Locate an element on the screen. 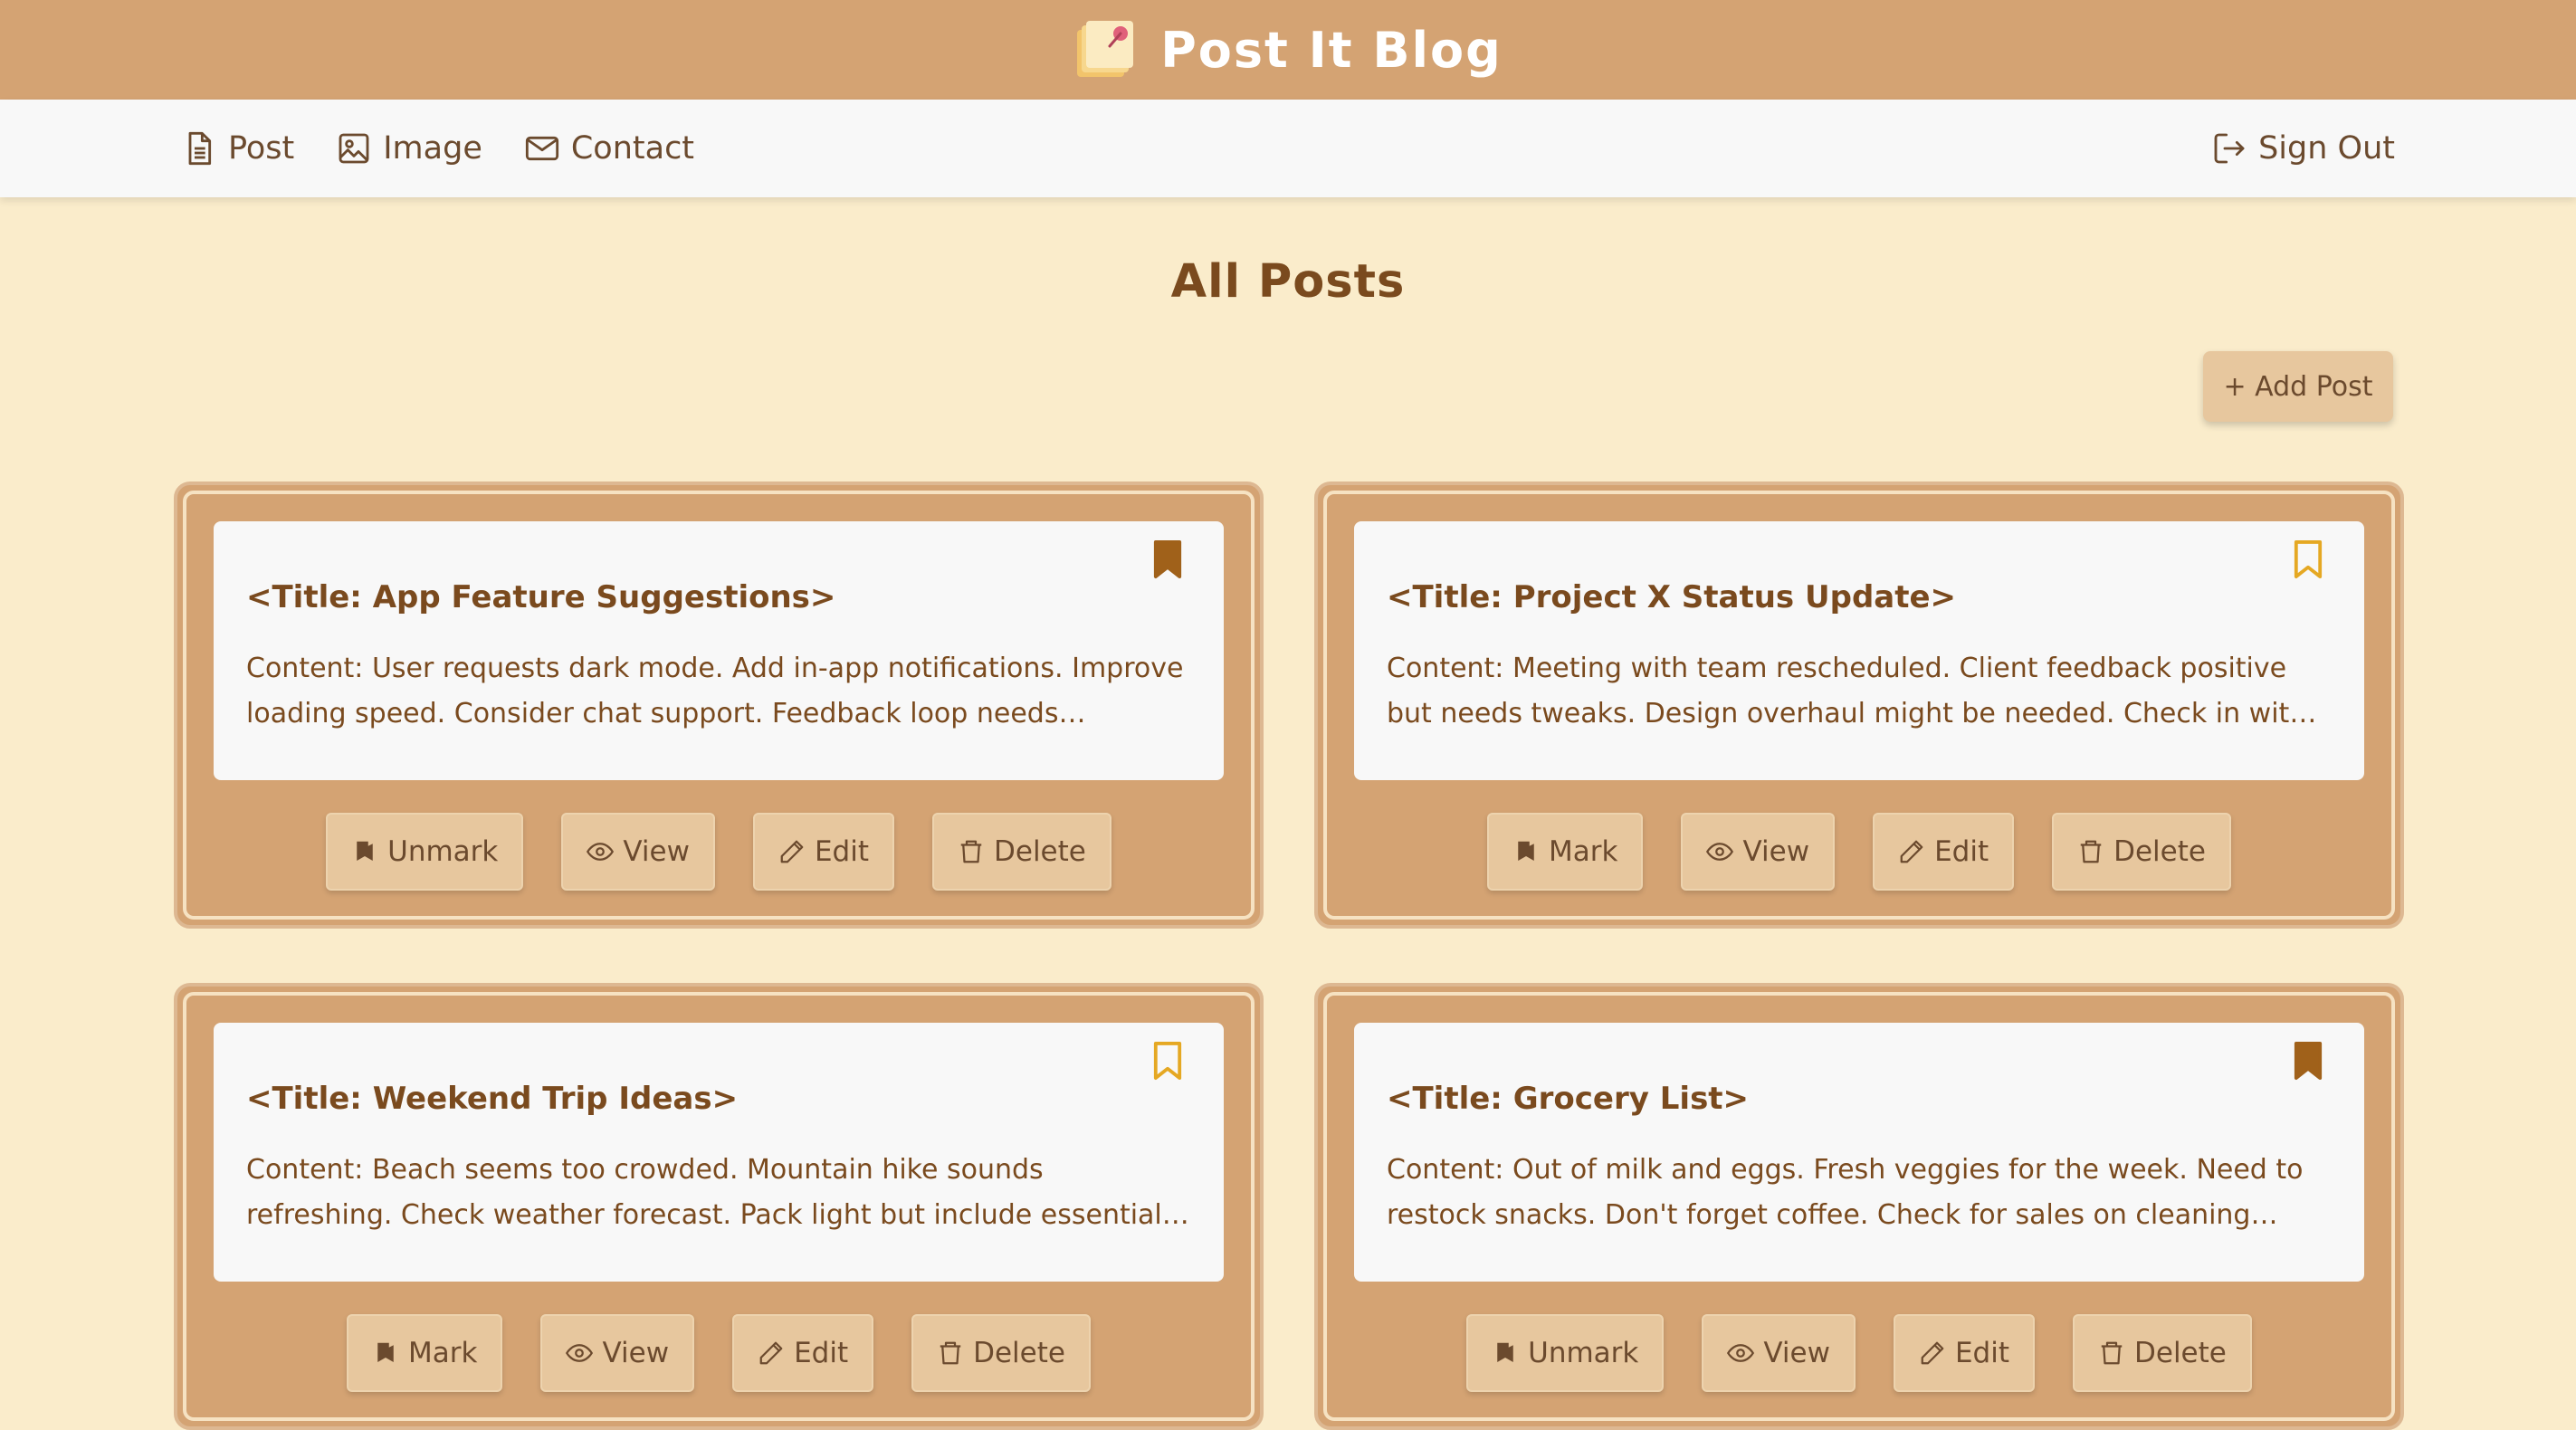  image-icon is located at coordinates (354, 148).